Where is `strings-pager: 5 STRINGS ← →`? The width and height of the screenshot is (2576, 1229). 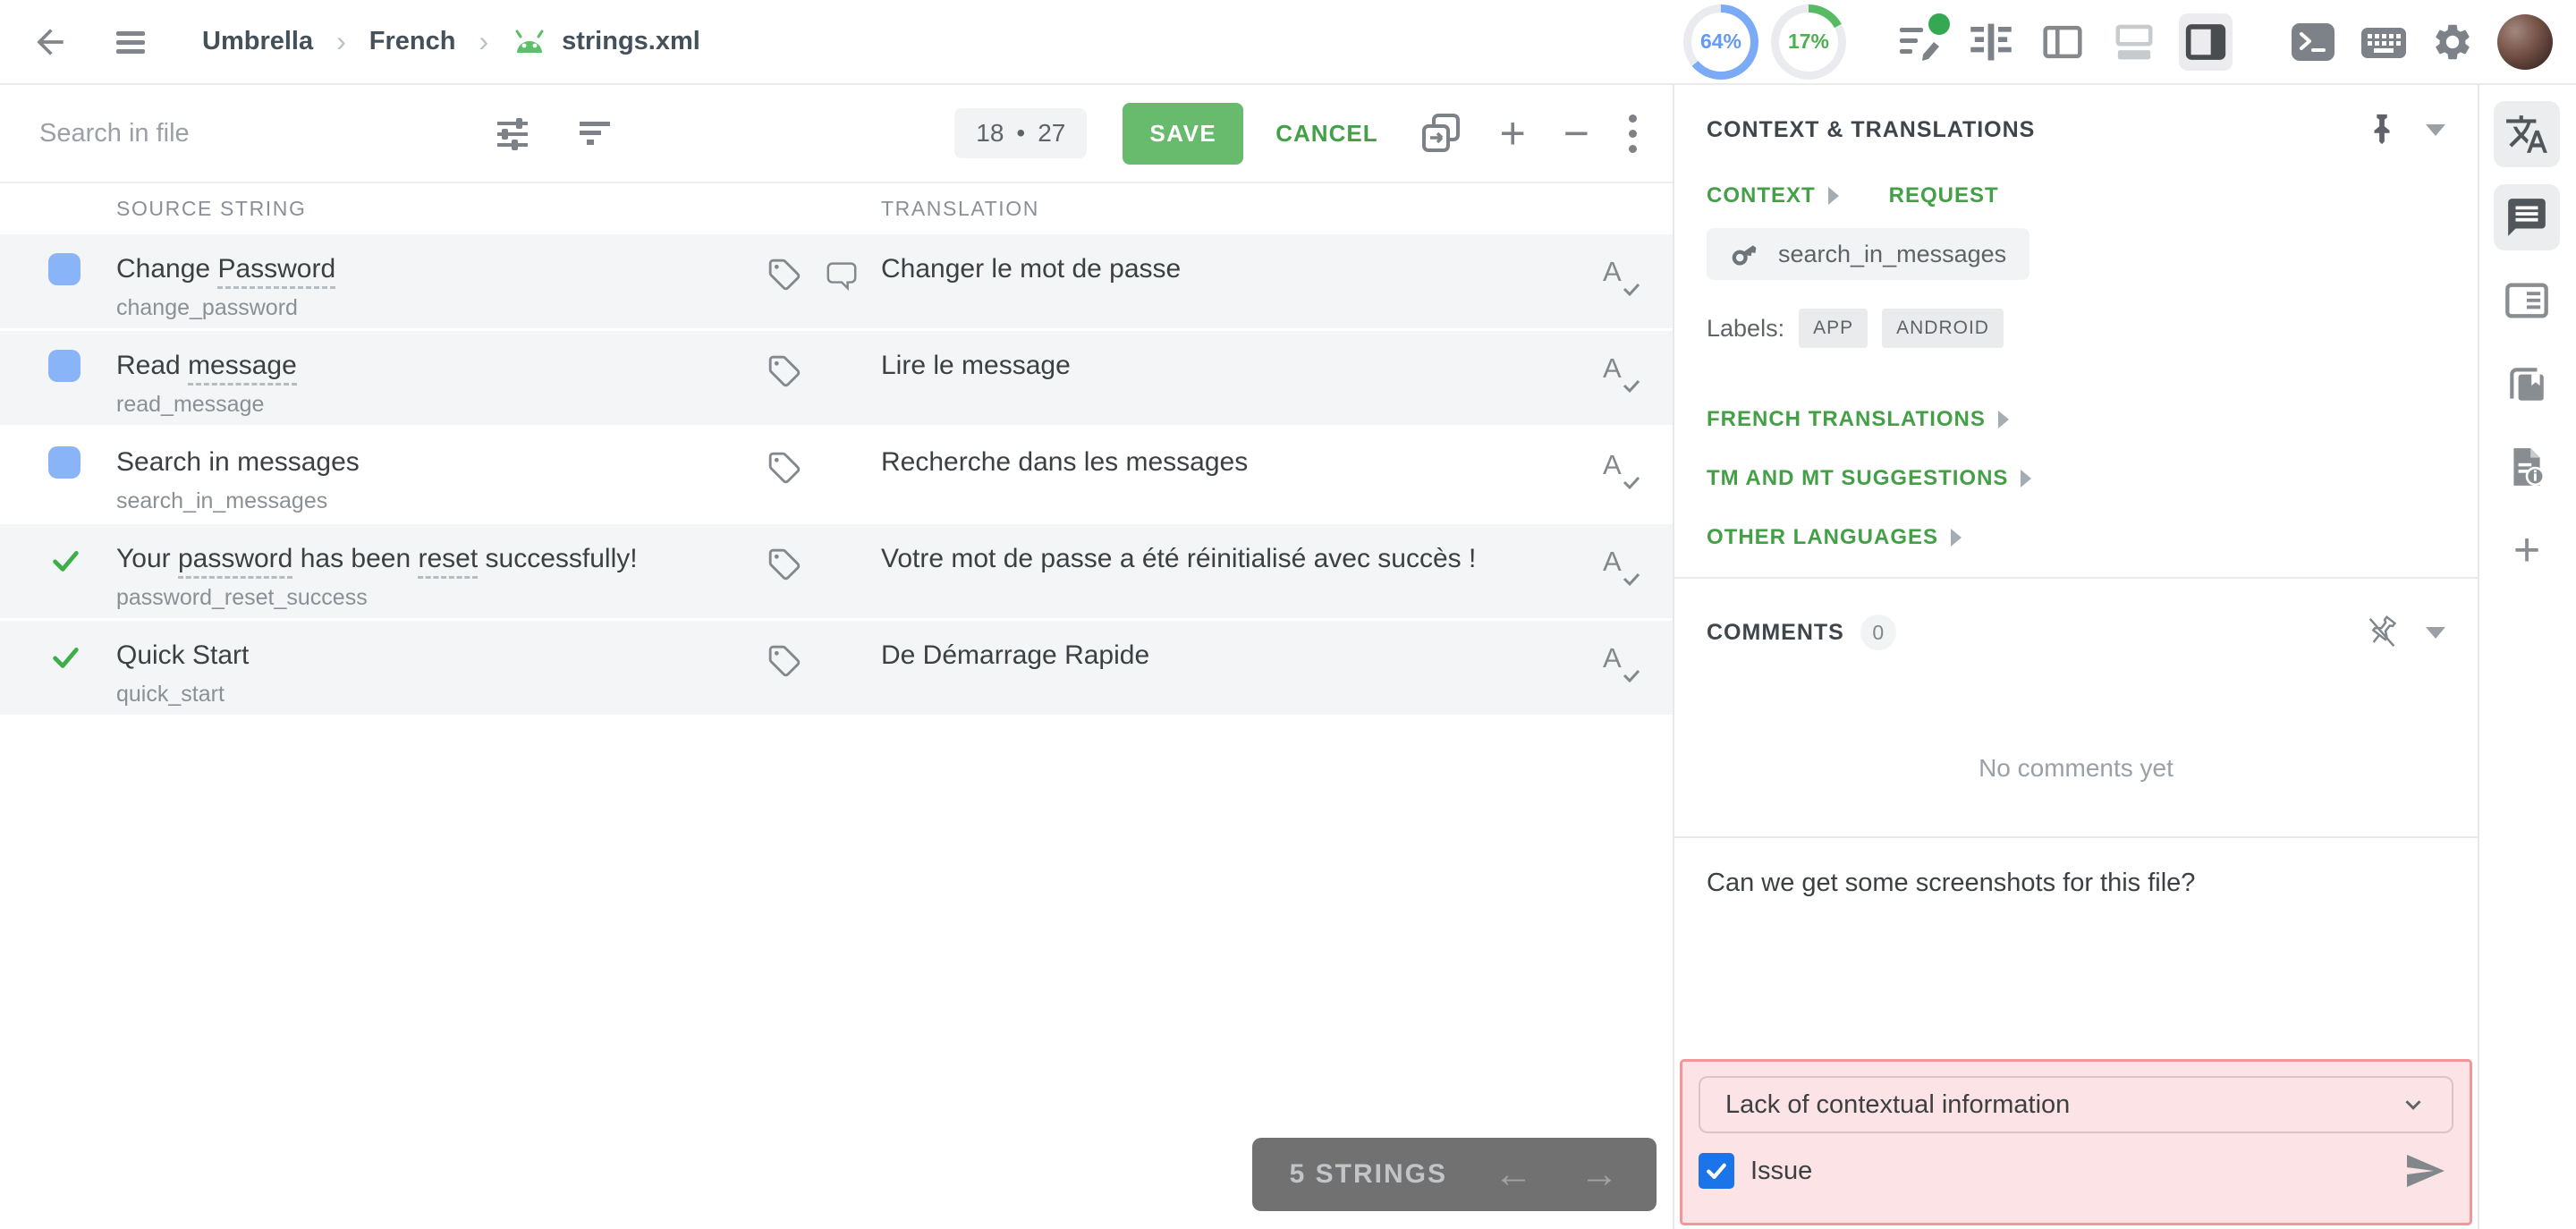
strings-pager: 5 STRINGS ← → is located at coordinates (1454, 1174).